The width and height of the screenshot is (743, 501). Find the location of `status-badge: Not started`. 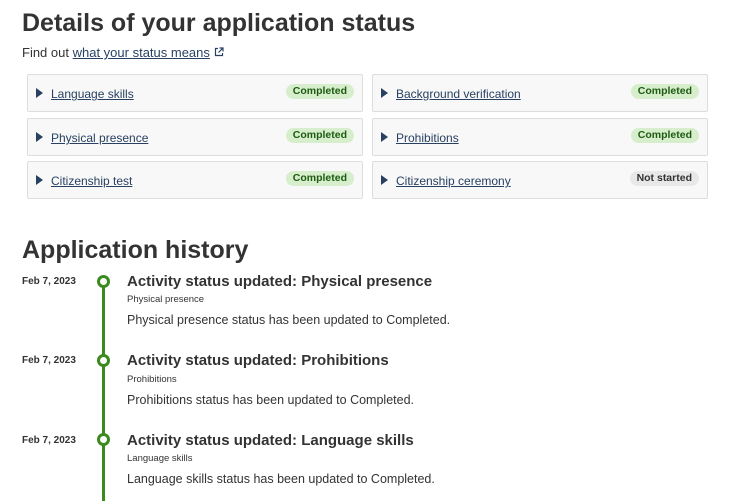

status-badge: Not started is located at coordinates (664, 178).